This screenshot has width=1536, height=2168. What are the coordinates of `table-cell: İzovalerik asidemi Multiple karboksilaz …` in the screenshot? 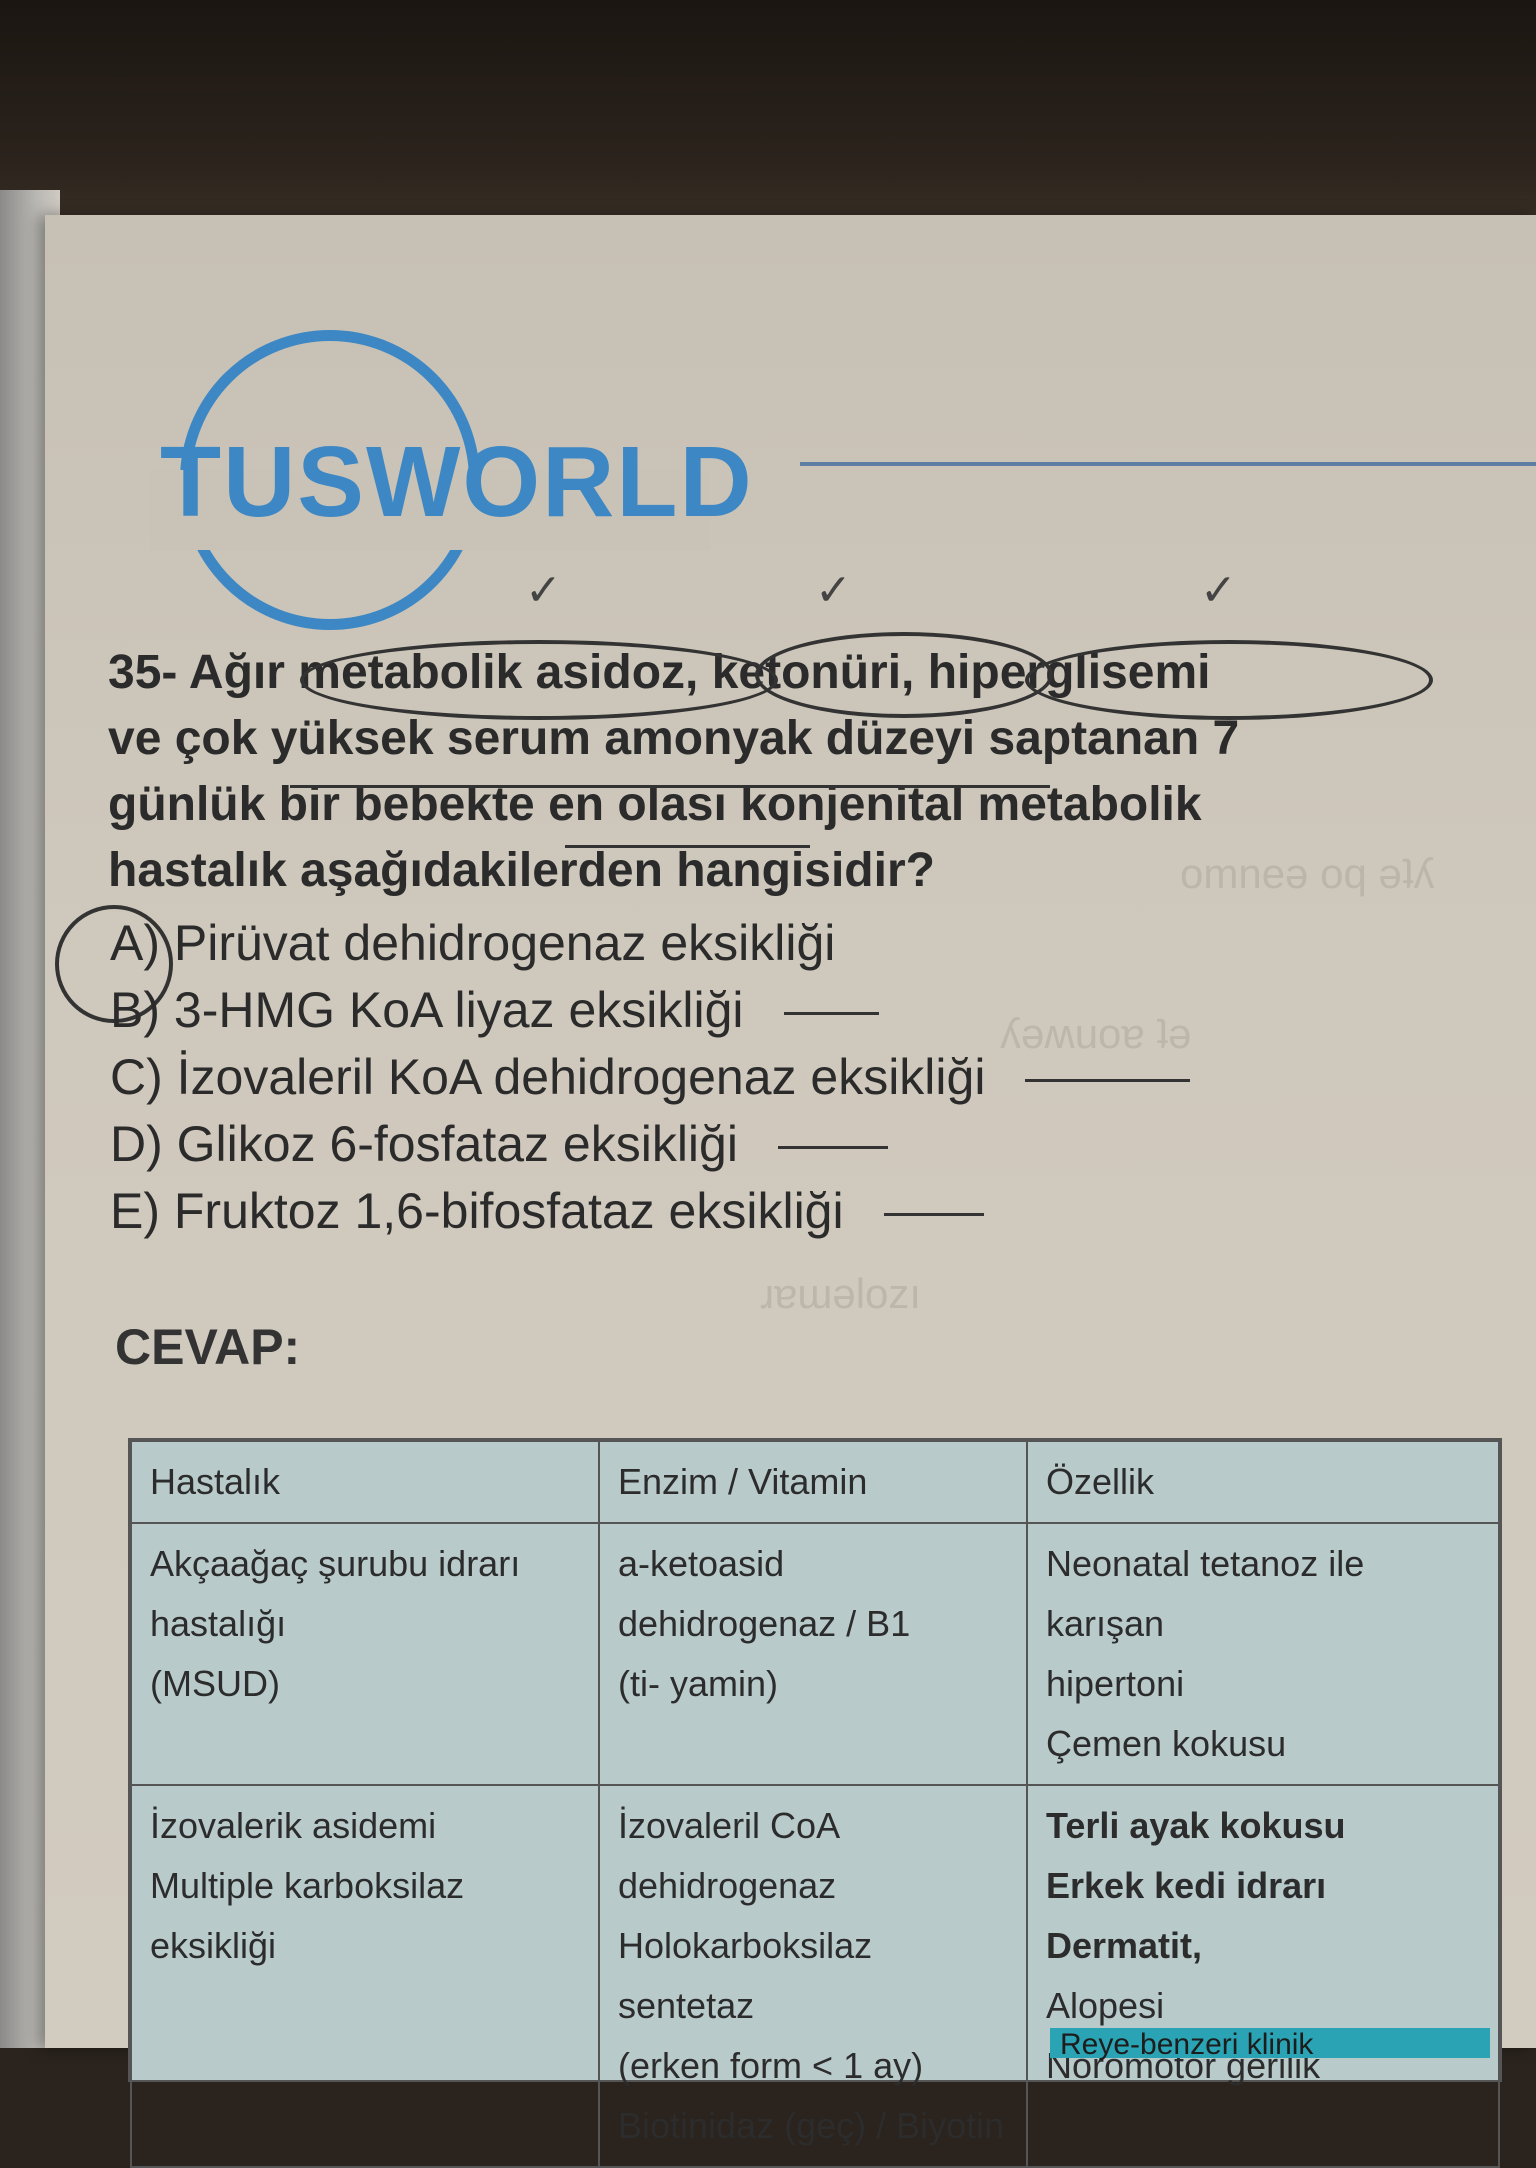 It's located at (365, 1976).